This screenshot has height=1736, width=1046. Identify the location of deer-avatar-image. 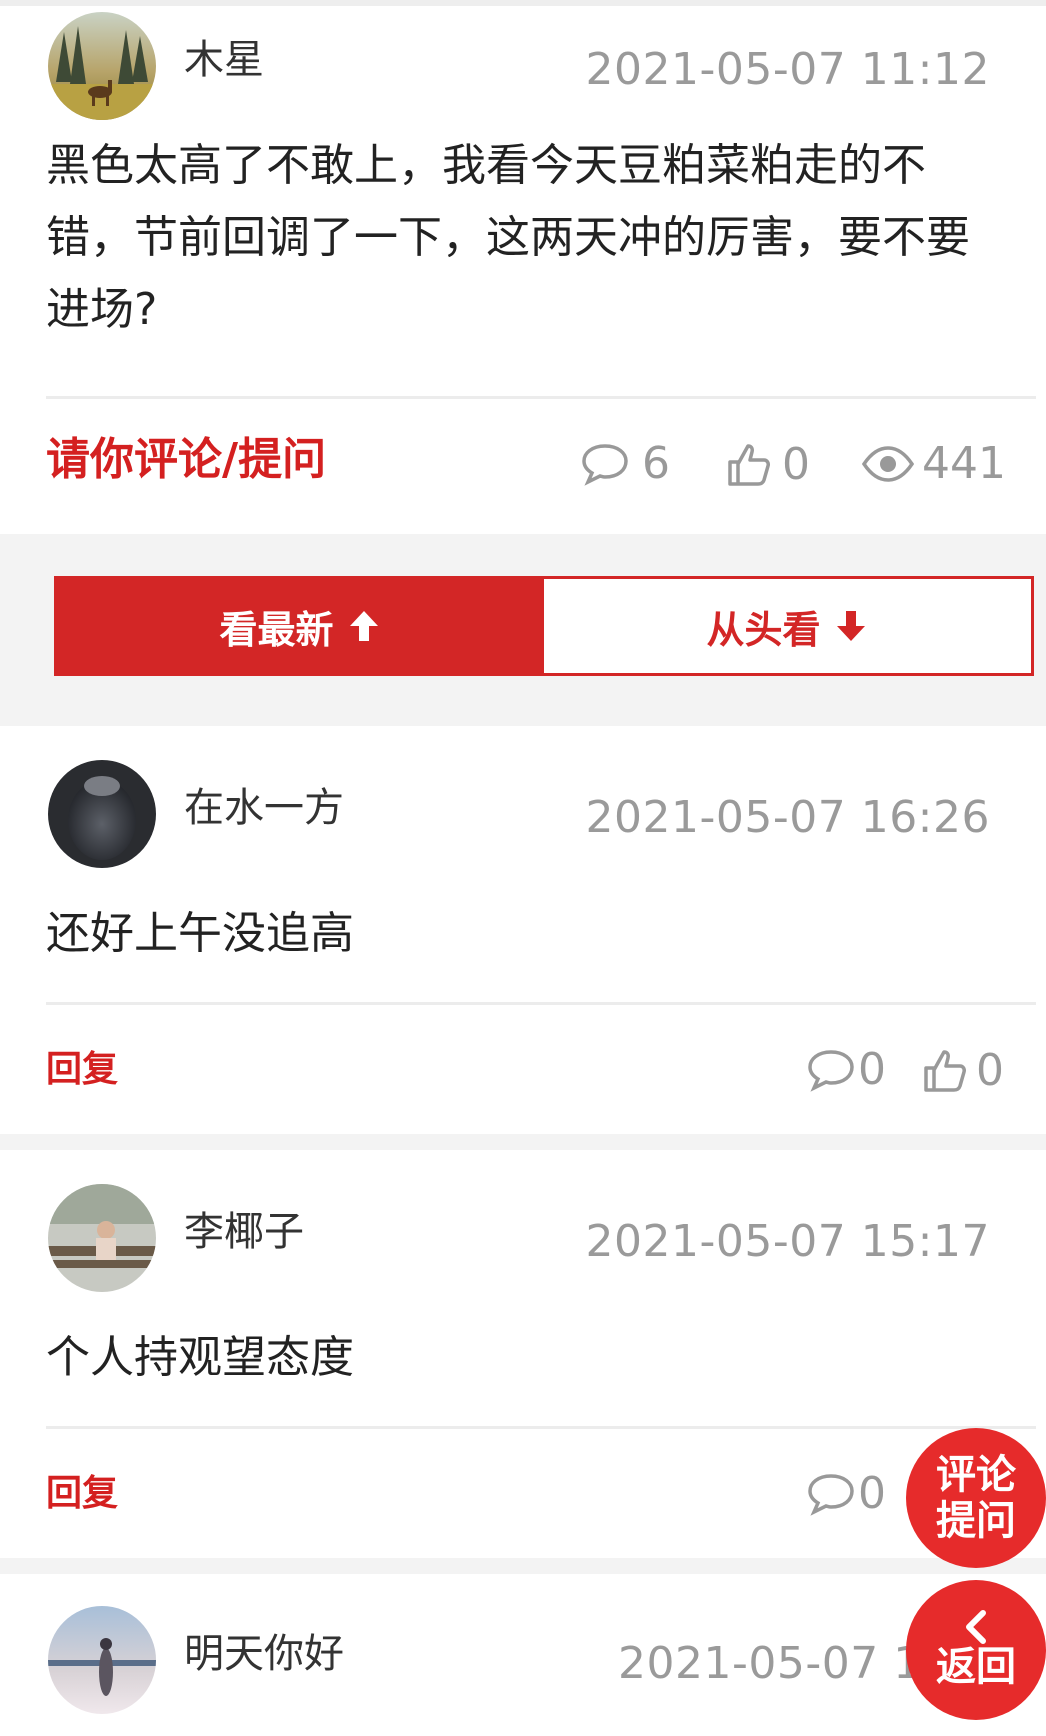
(102, 66).